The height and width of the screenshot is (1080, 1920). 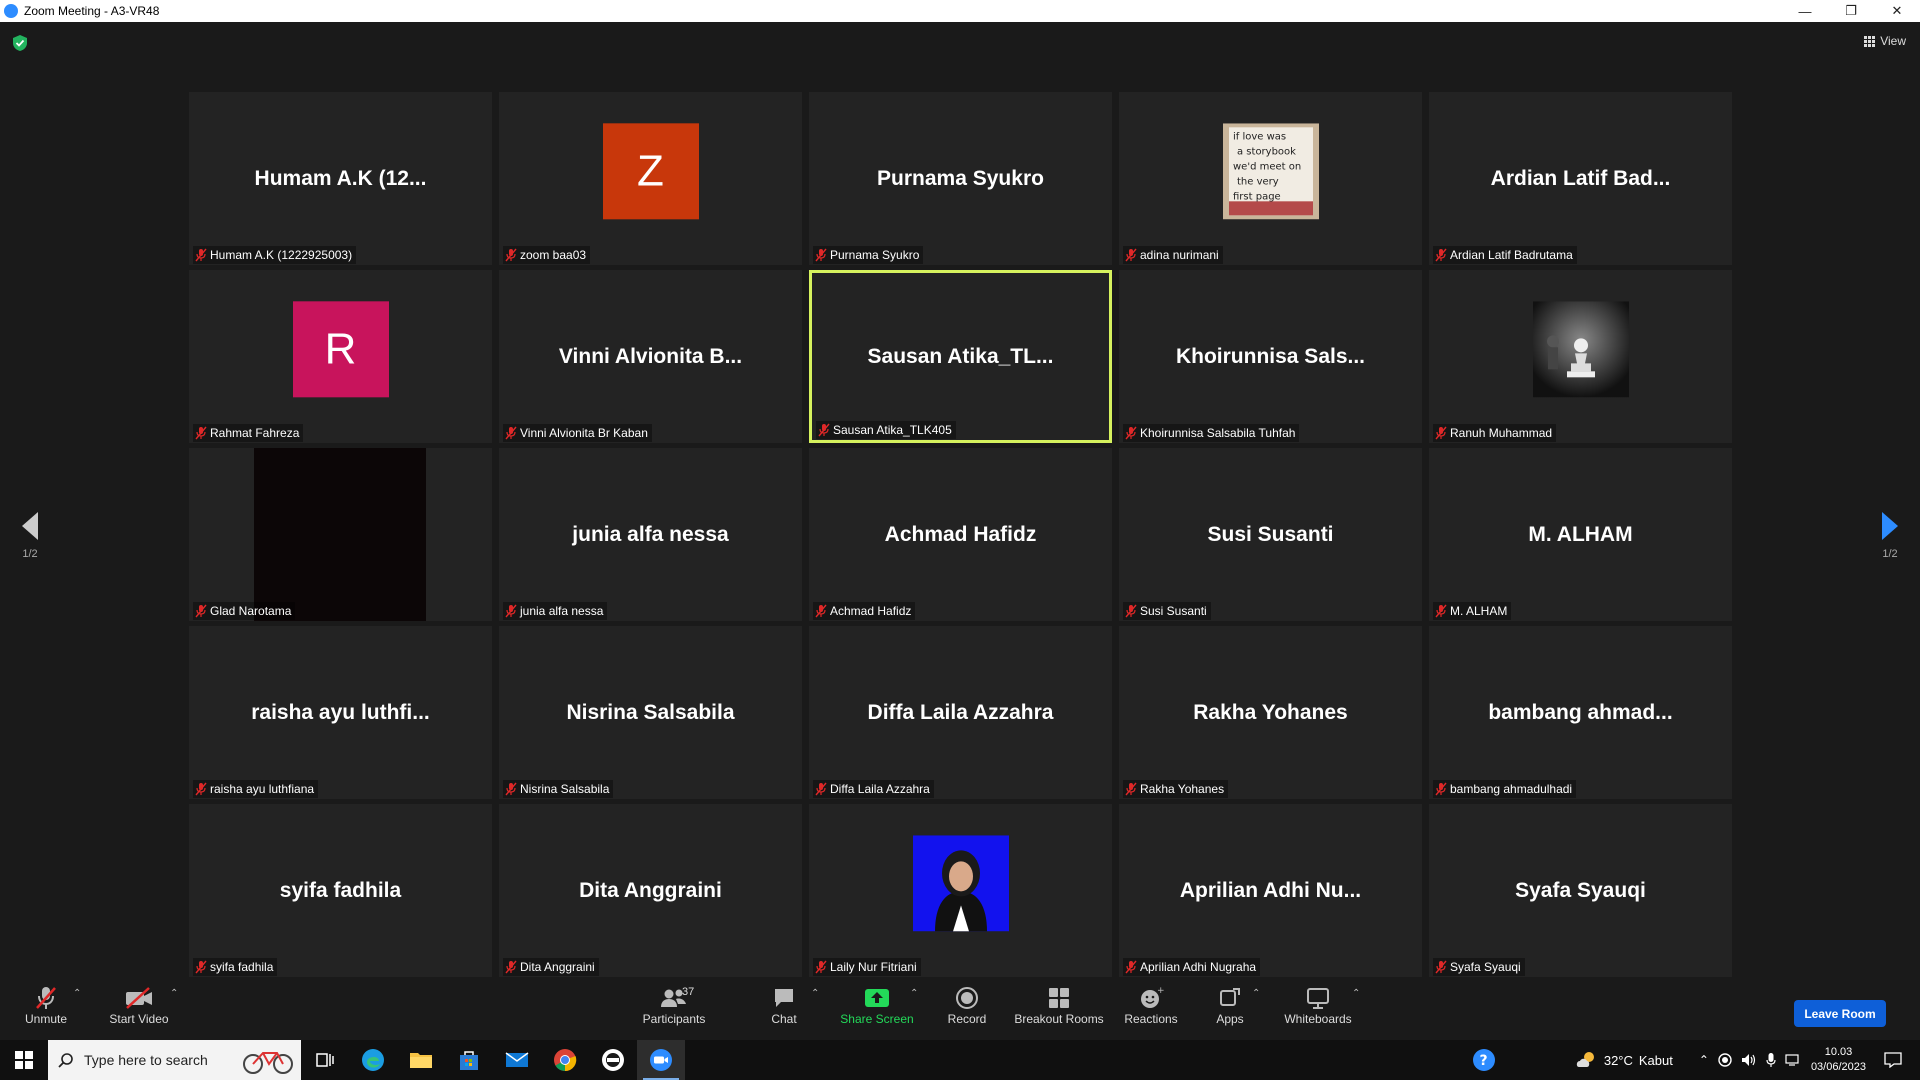 What do you see at coordinates (1838, 1067) in the screenshot?
I see `clock-date: 03/06/2023` at bounding box center [1838, 1067].